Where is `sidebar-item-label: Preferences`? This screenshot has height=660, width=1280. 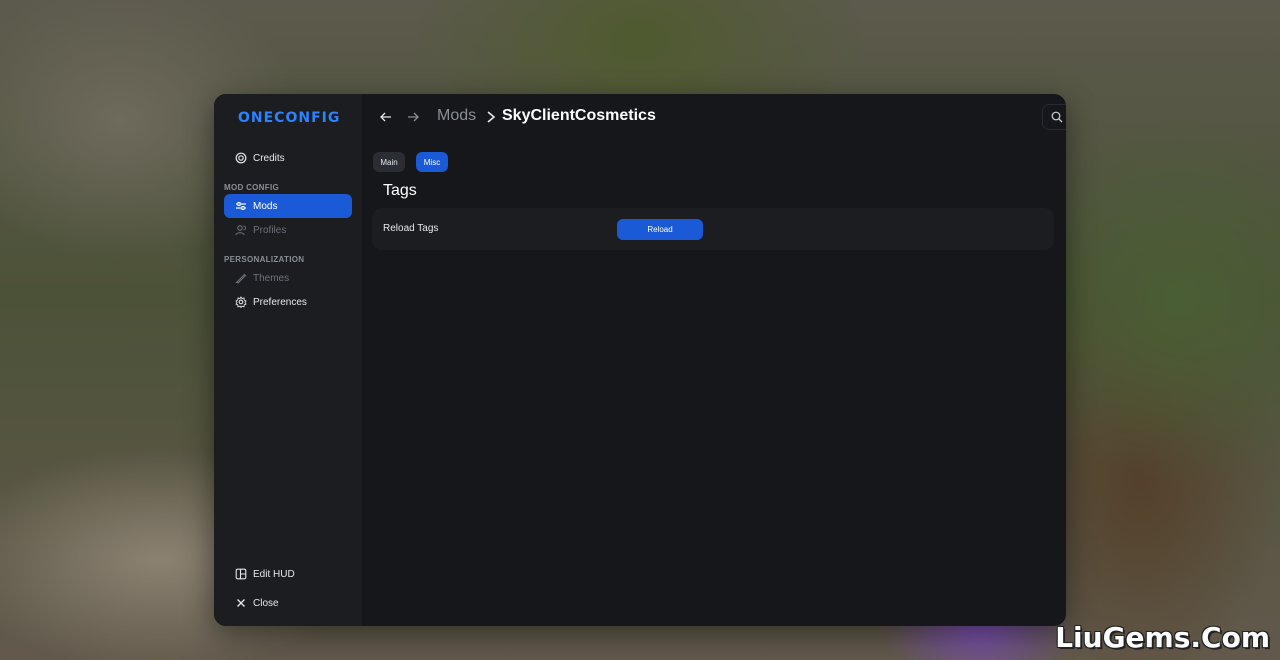
sidebar-item-label: Preferences is located at coordinates (280, 302).